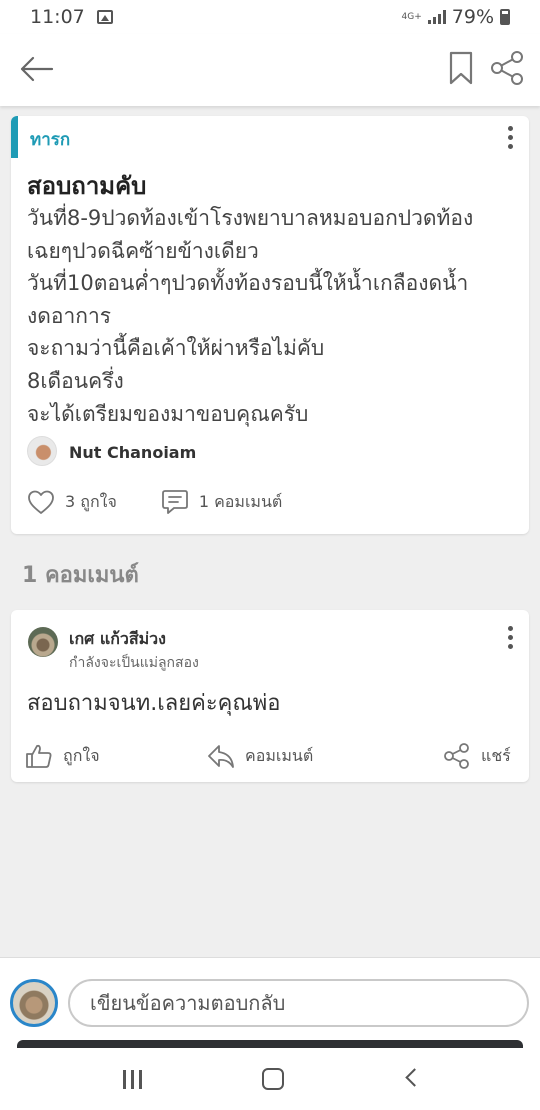 This screenshot has width=540, height=1110. Describe the element at coordinates (505, 17) in the screenshot. I see `battery-icon` at that location.